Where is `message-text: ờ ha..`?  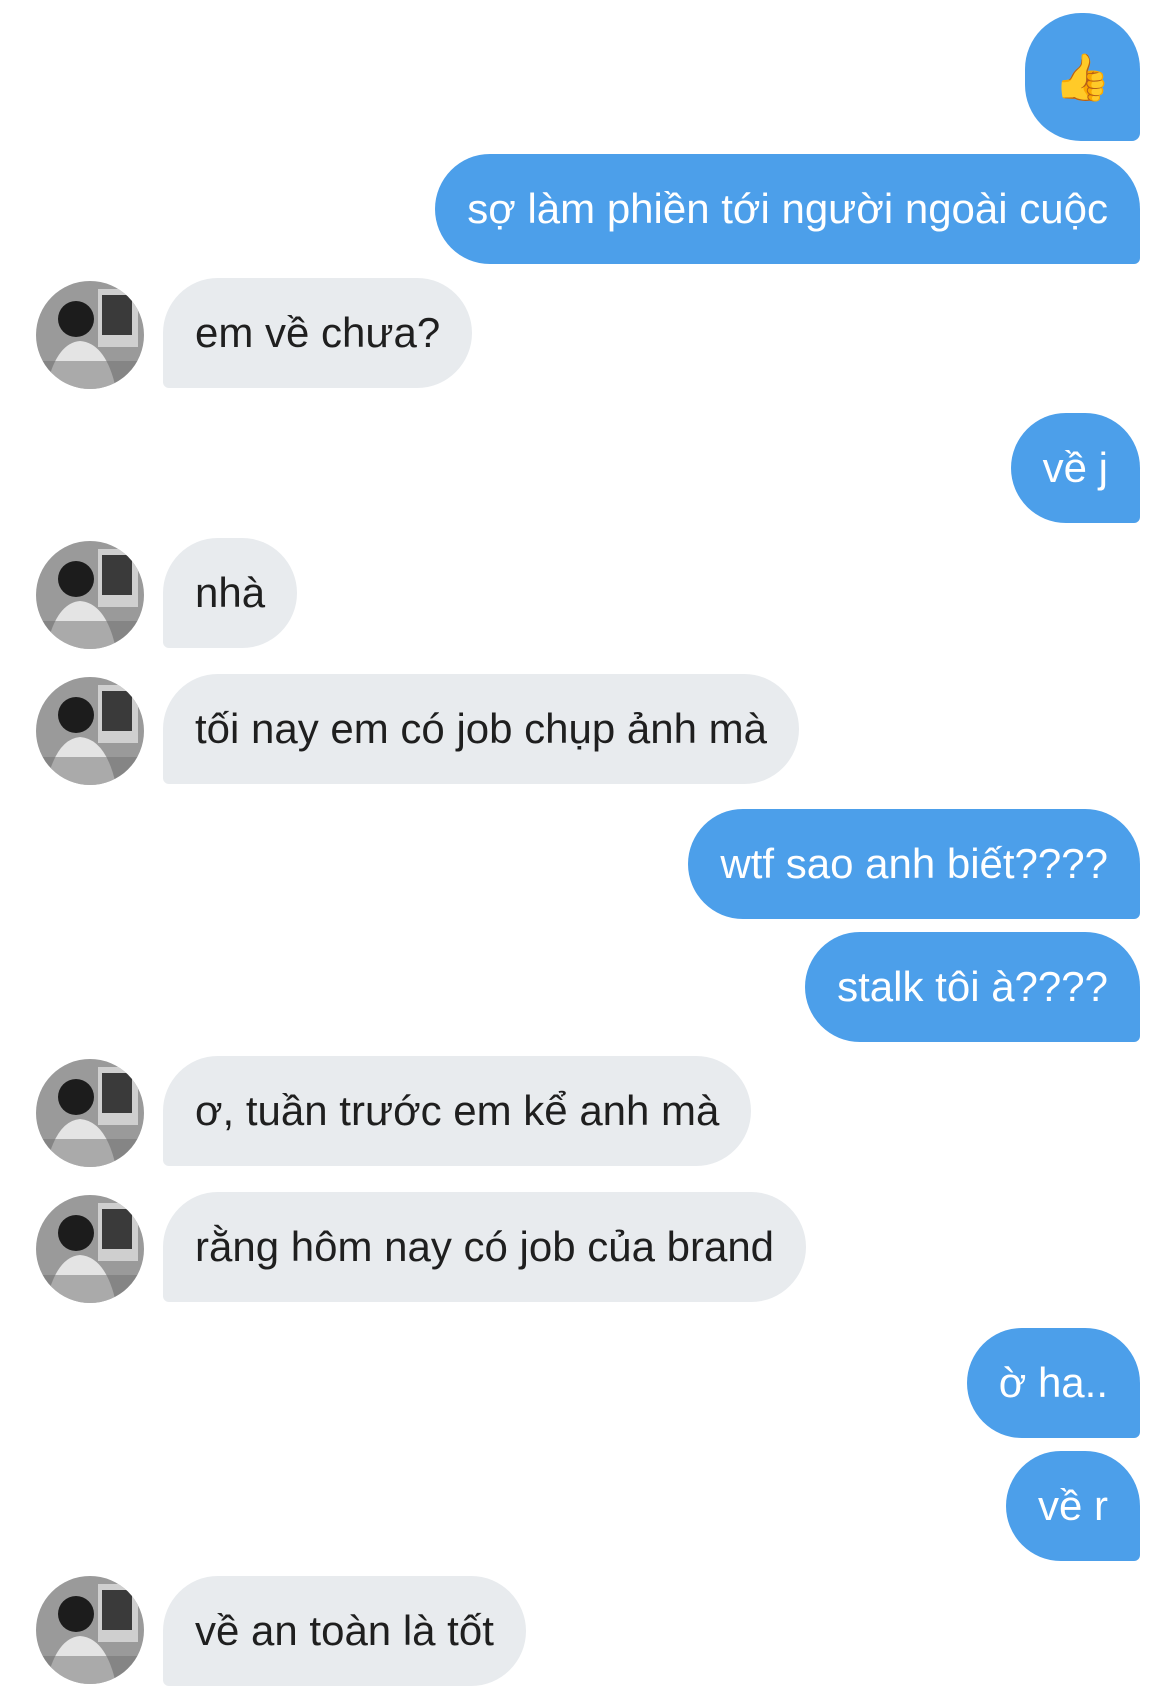 message-text: ờ ha.. is located at coordinates (1053, 1382).